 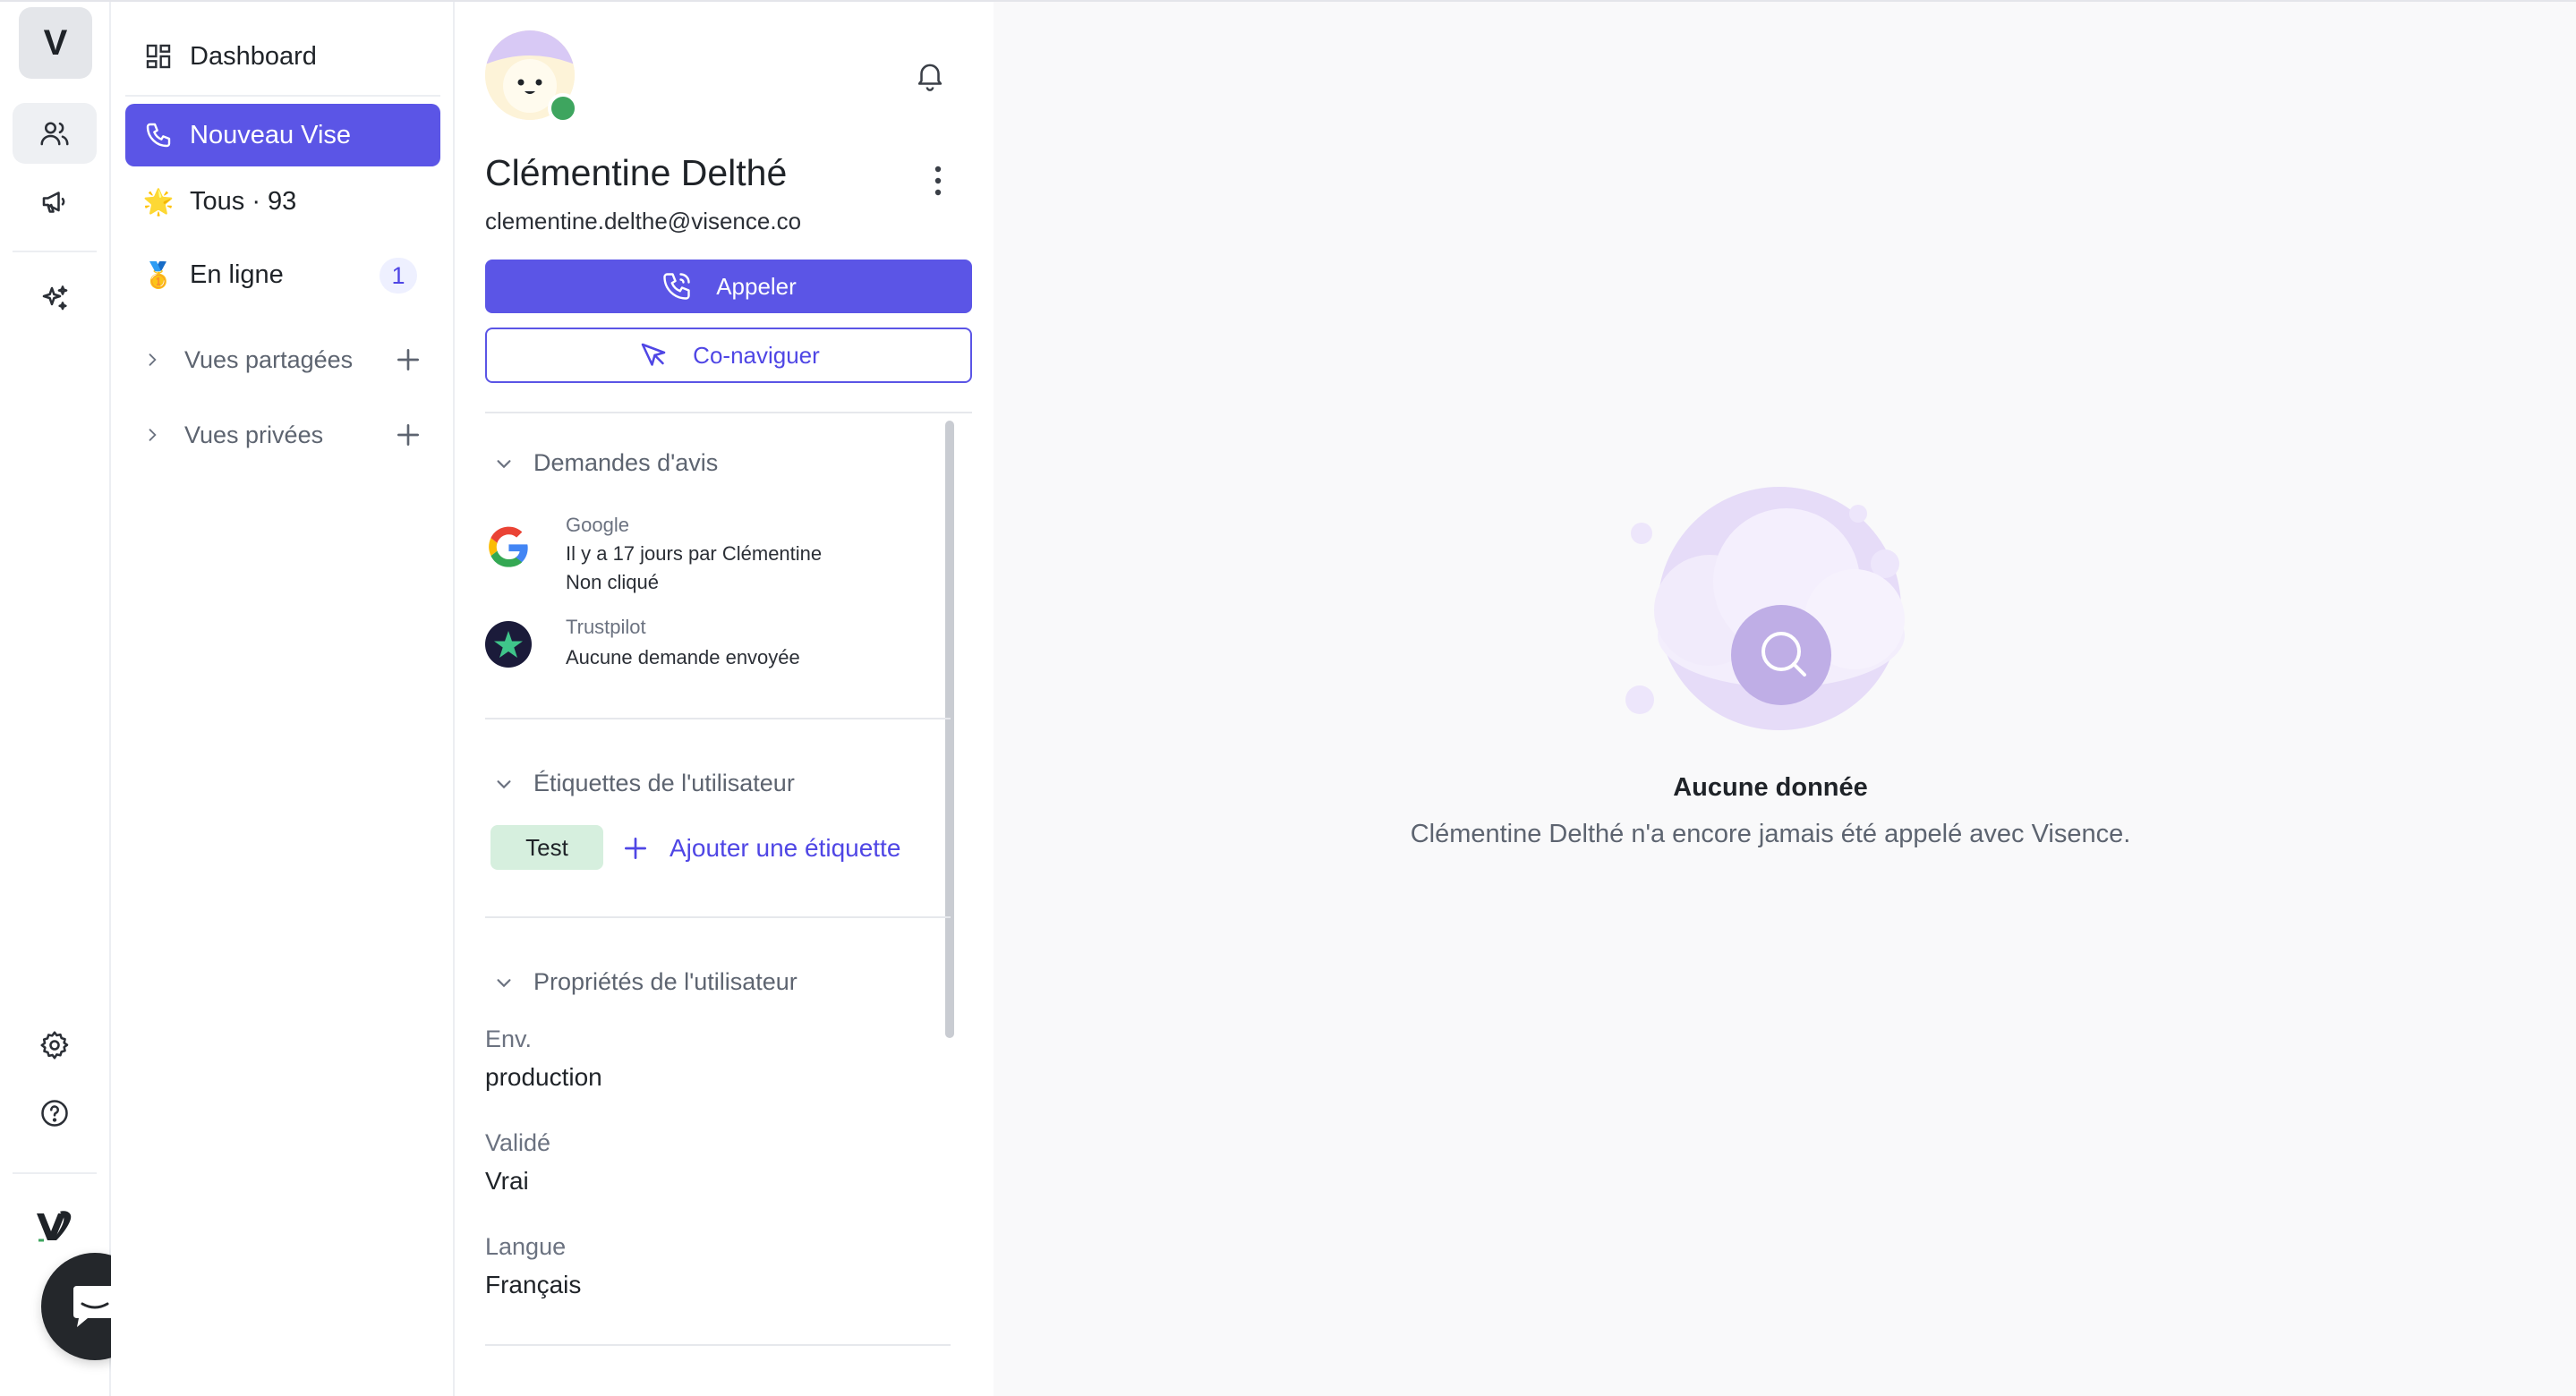 What do you see at coordinates (626, 463) in the screenshot?
I see `reviews-section-title: Demandes d'avis` at bounding box center [626, 463].